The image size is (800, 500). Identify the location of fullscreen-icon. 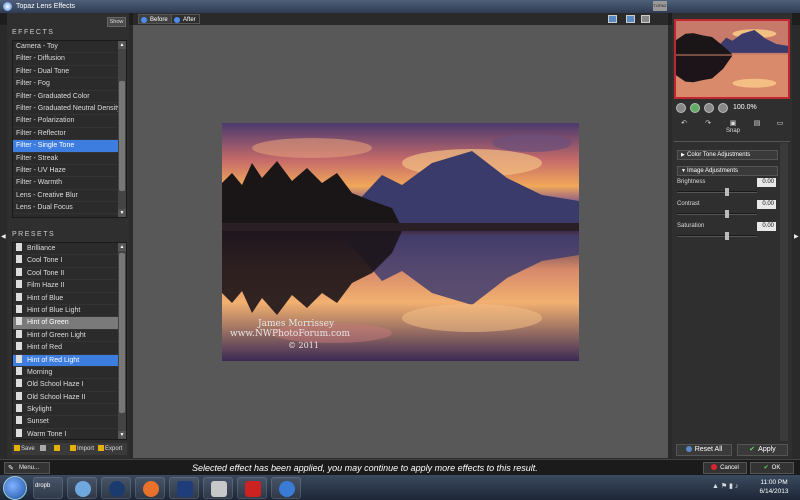
(645, 19).